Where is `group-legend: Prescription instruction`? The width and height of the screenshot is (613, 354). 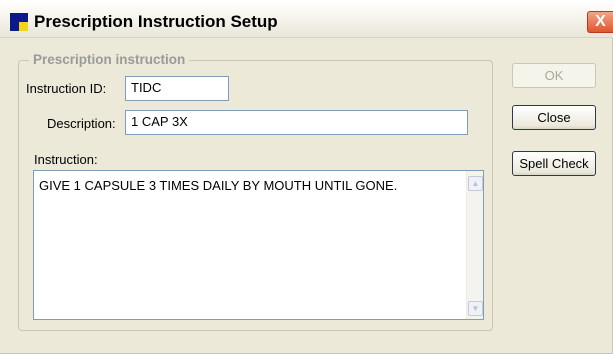 group-legend: Prescription instruction is located at coordinates (109, 59).